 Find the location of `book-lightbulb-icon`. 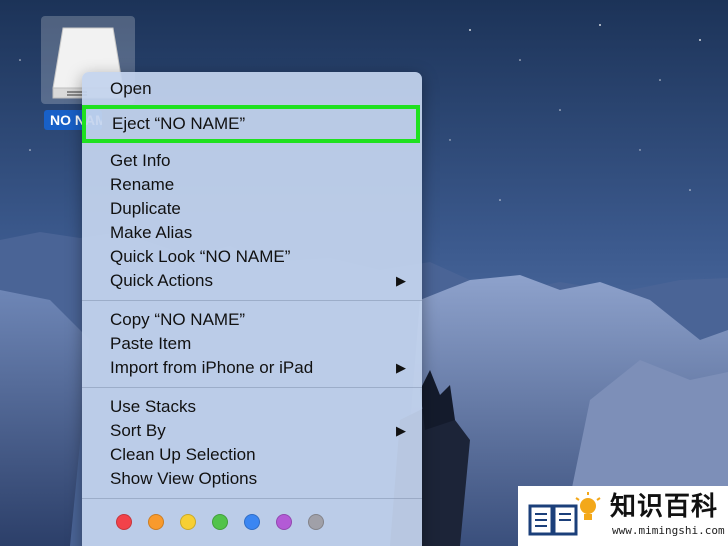

book-lightbulb-icon is located at coordinates (564, 514).